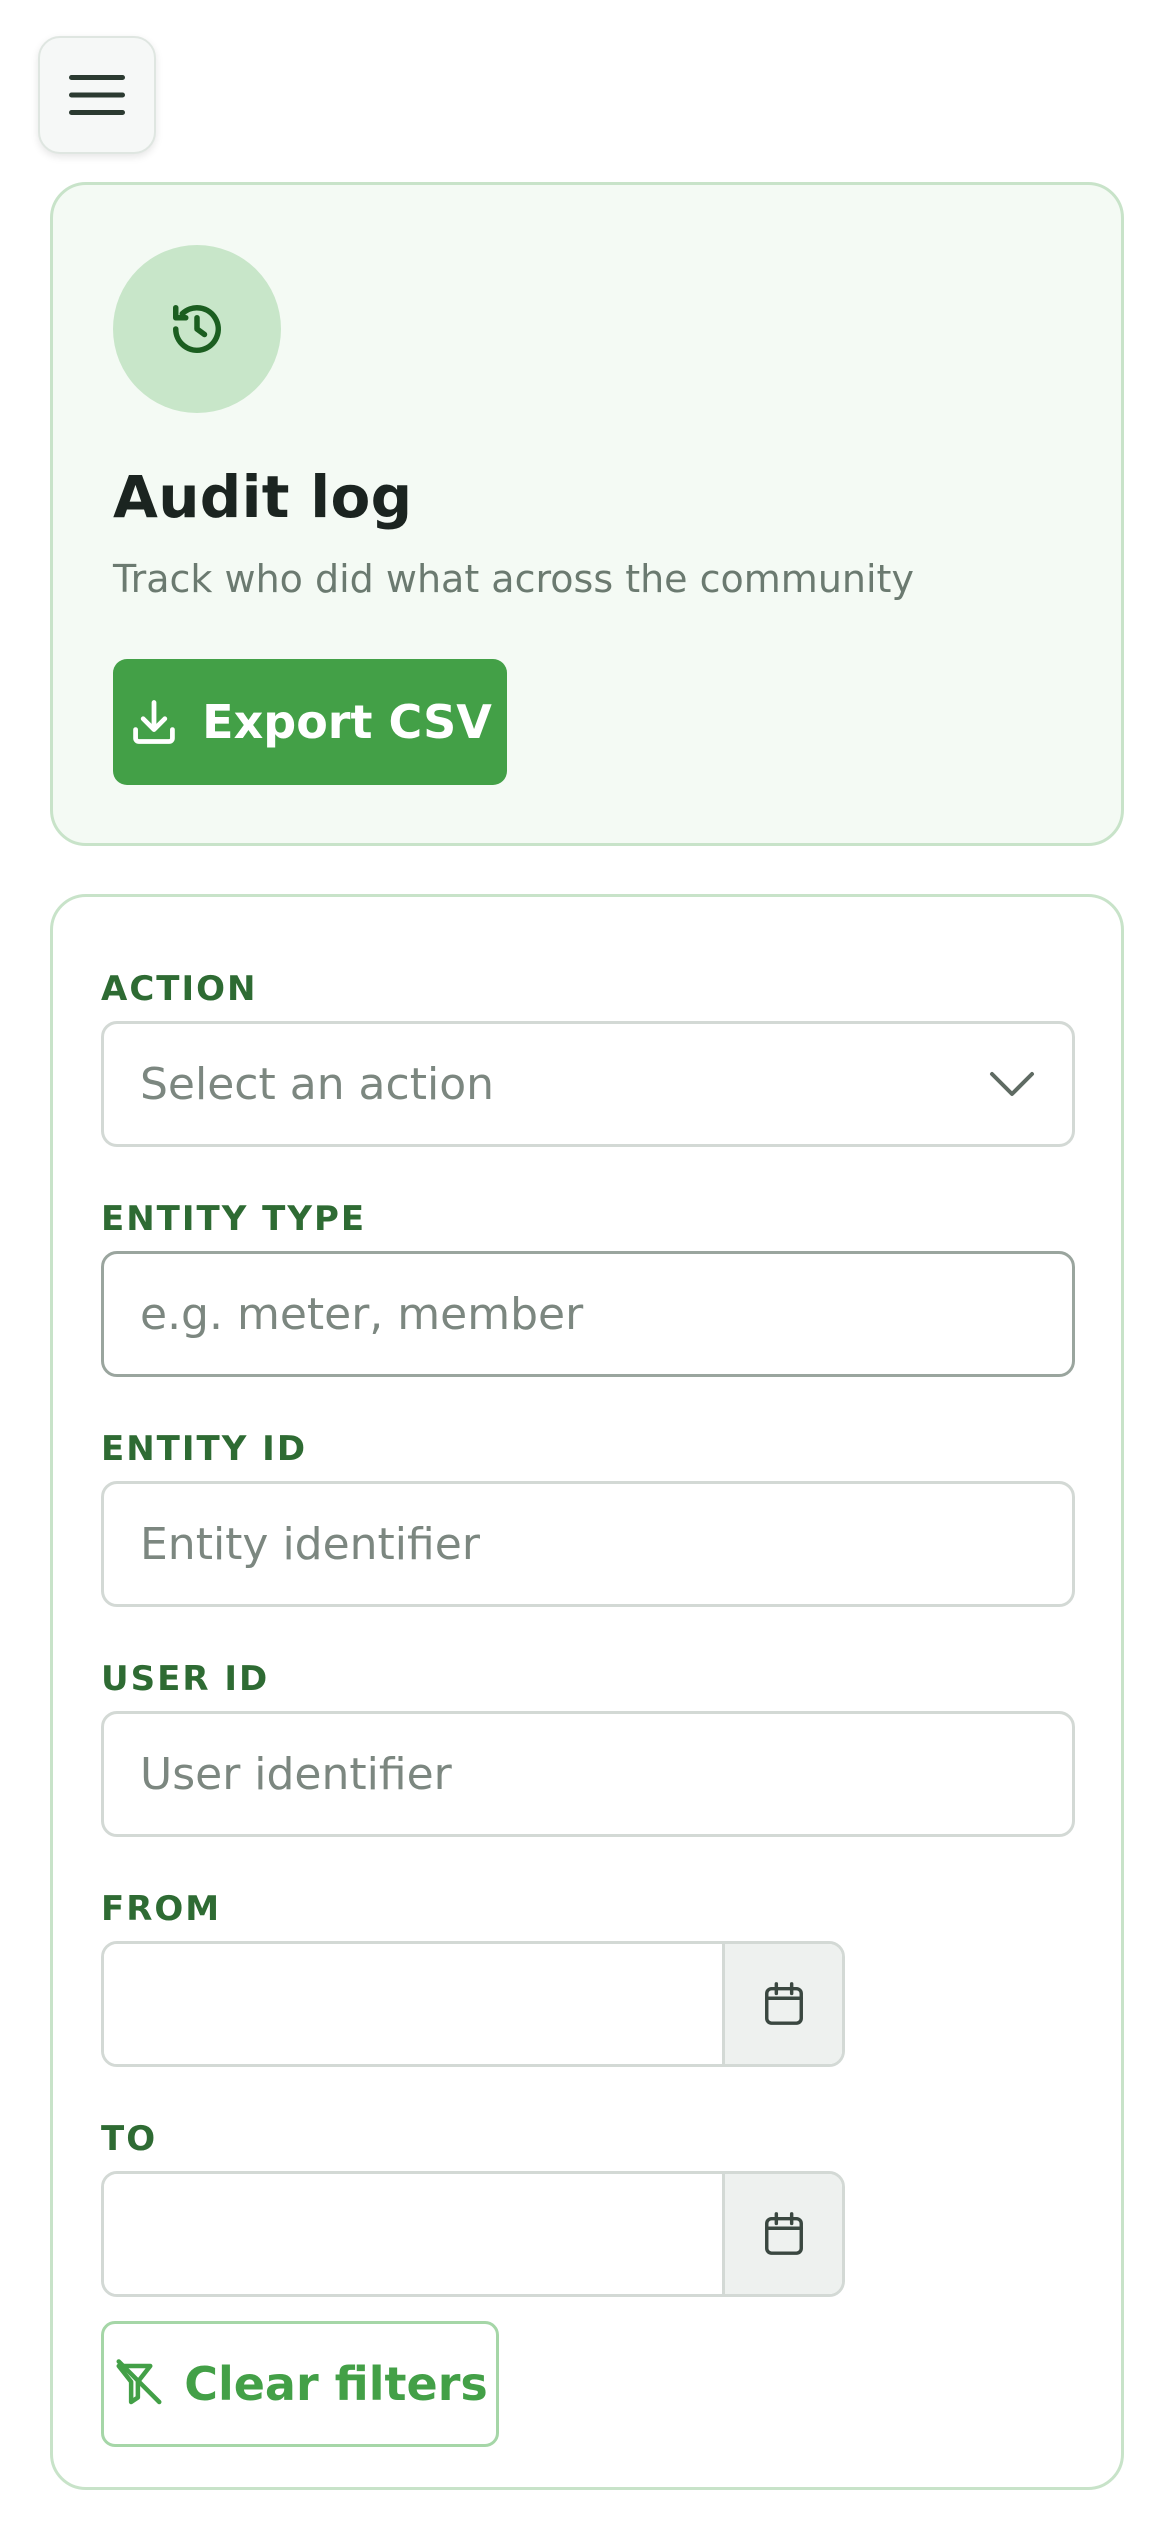 The height and width of the screenshot is (2532, 1170). What do you see at coordinates (588, 1544) in the screenshot?
I see `entity-id-input` at bounding box center [588, 1544].